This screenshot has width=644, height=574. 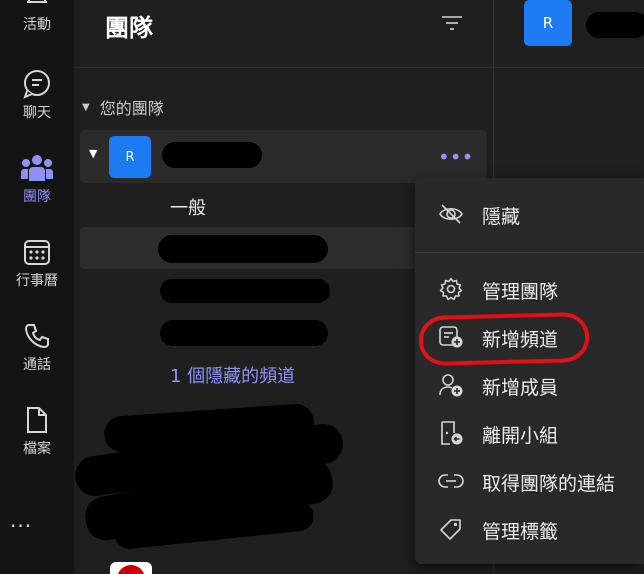 I want to click on menu-item-add-member: 新增成員, so click(x=529, y=385).